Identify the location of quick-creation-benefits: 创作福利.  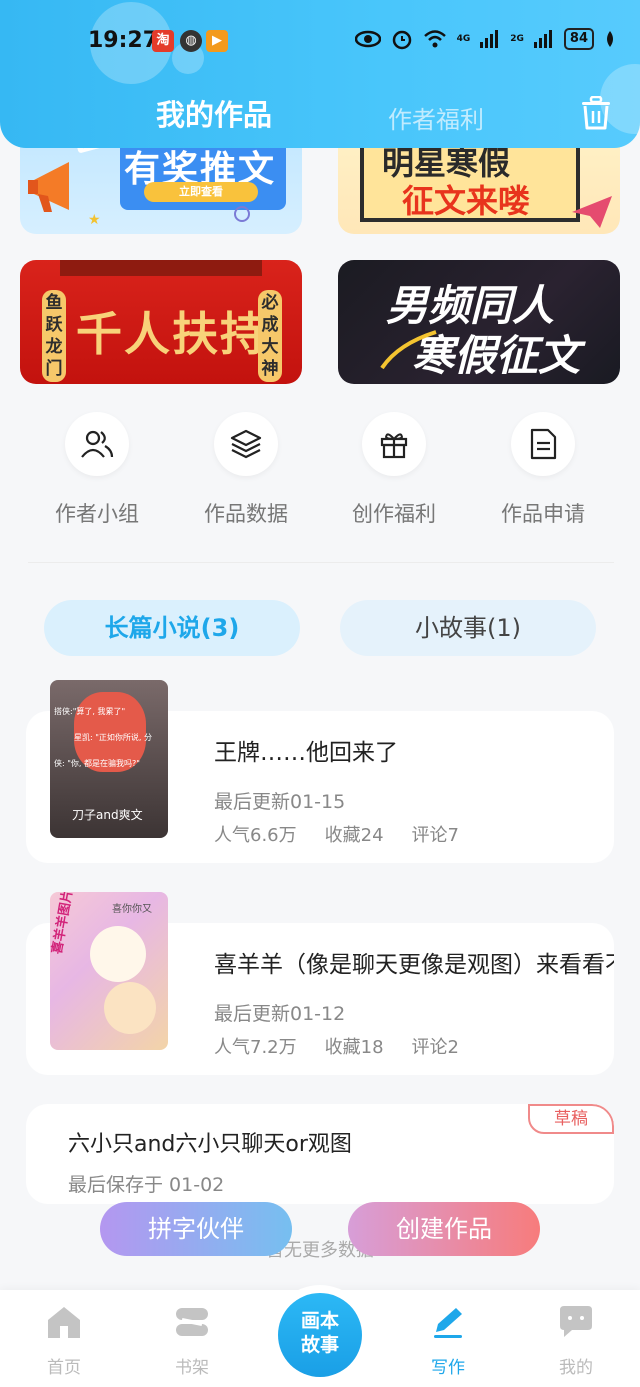
(394, 470).